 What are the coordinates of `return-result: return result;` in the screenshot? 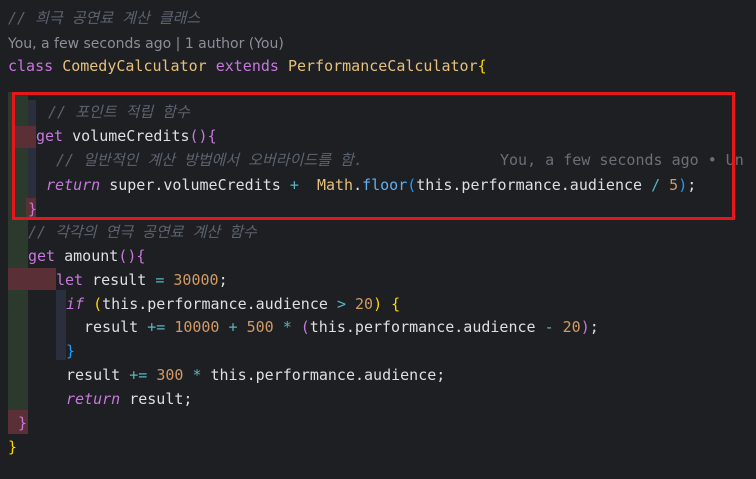 It's located at (129, 399).